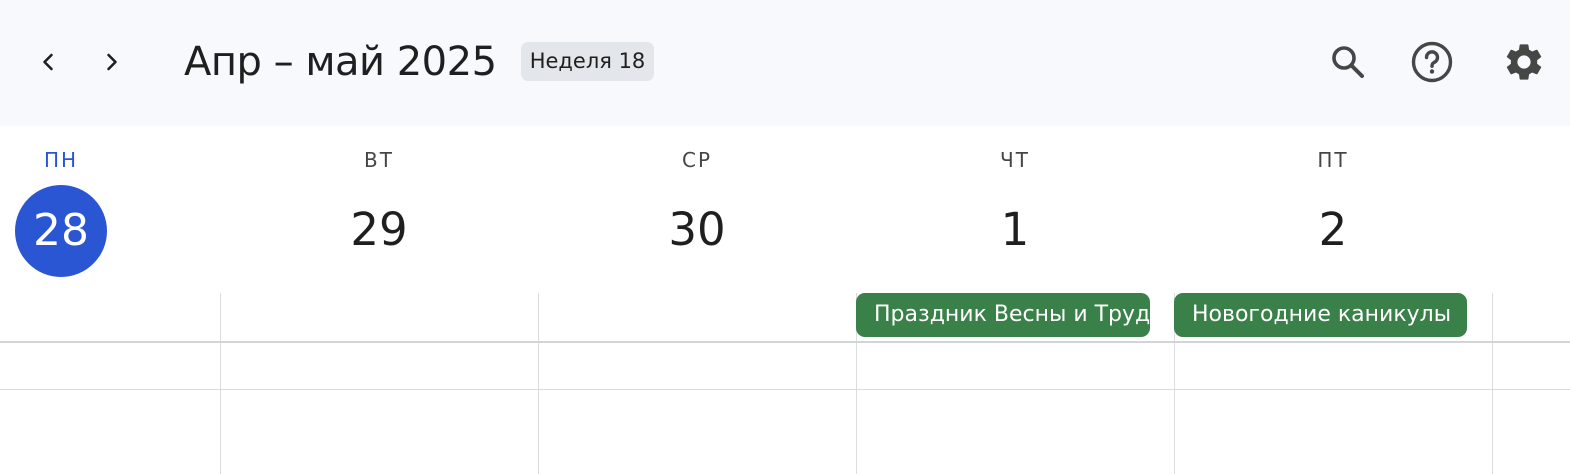 This screenshot has height=474, width=1570. Describe the element at coordinates (1333, 160) in the screenshot. I see `day-of-week-label: ПТ` at that location.